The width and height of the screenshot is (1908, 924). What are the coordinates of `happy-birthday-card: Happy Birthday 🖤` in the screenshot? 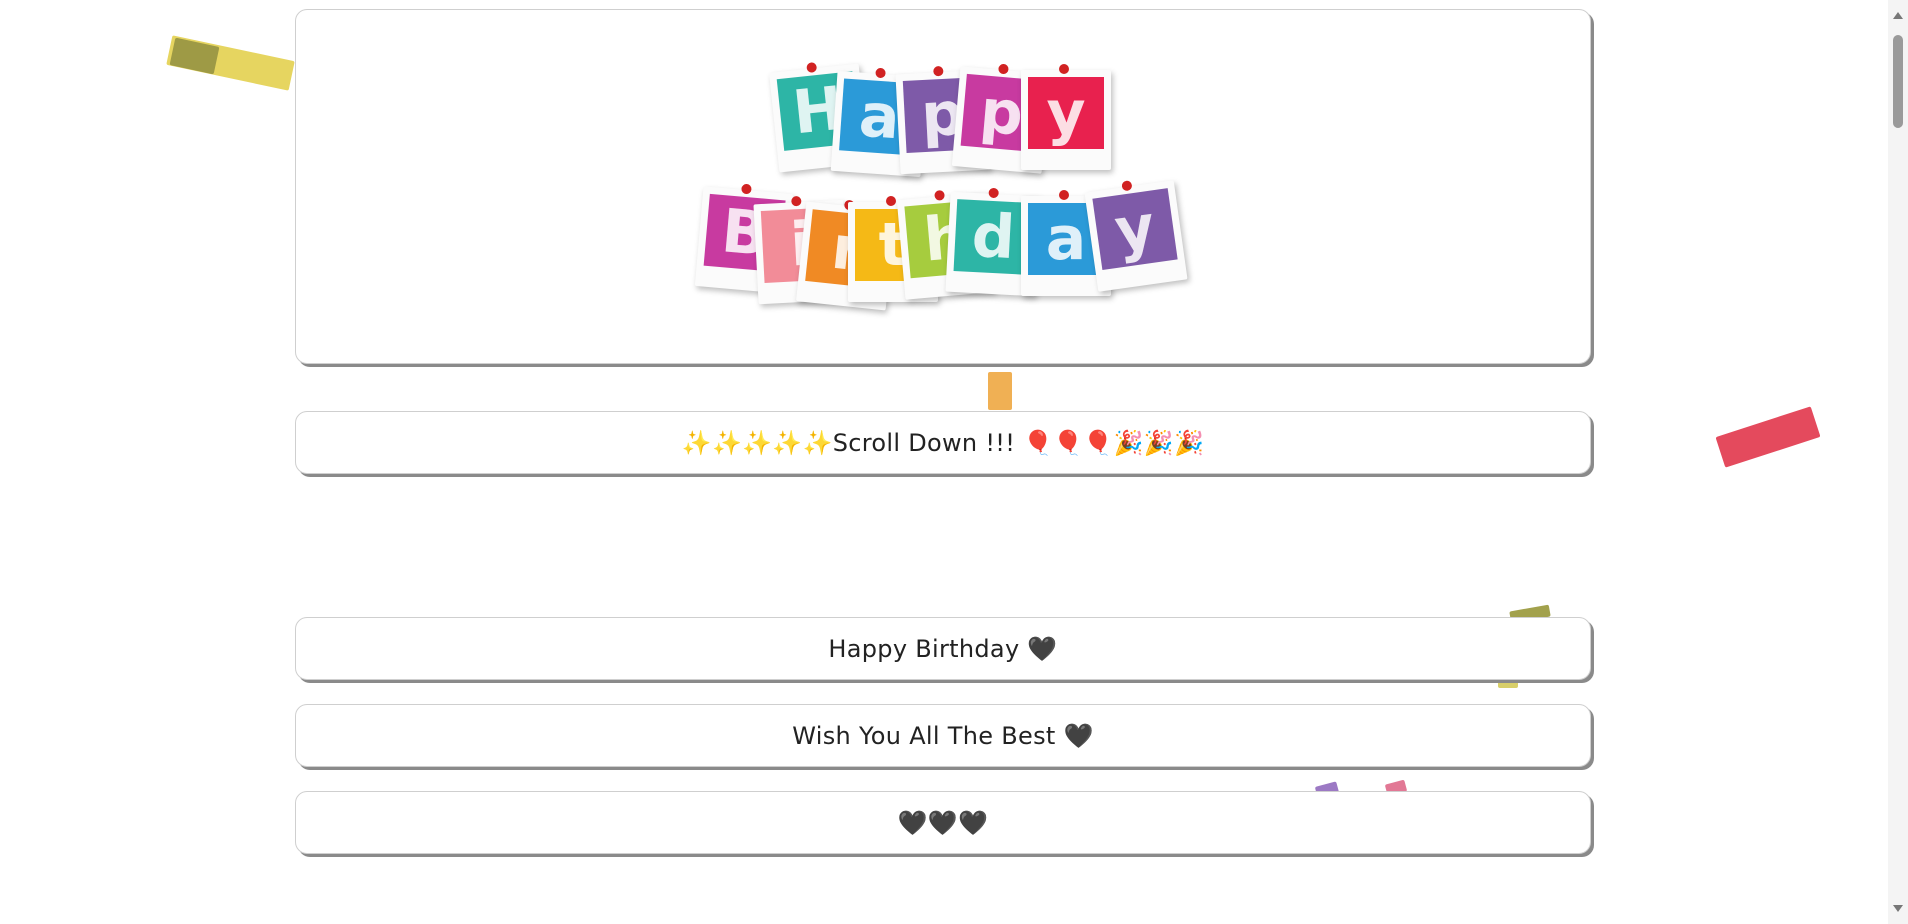 It's located at (943, 648).